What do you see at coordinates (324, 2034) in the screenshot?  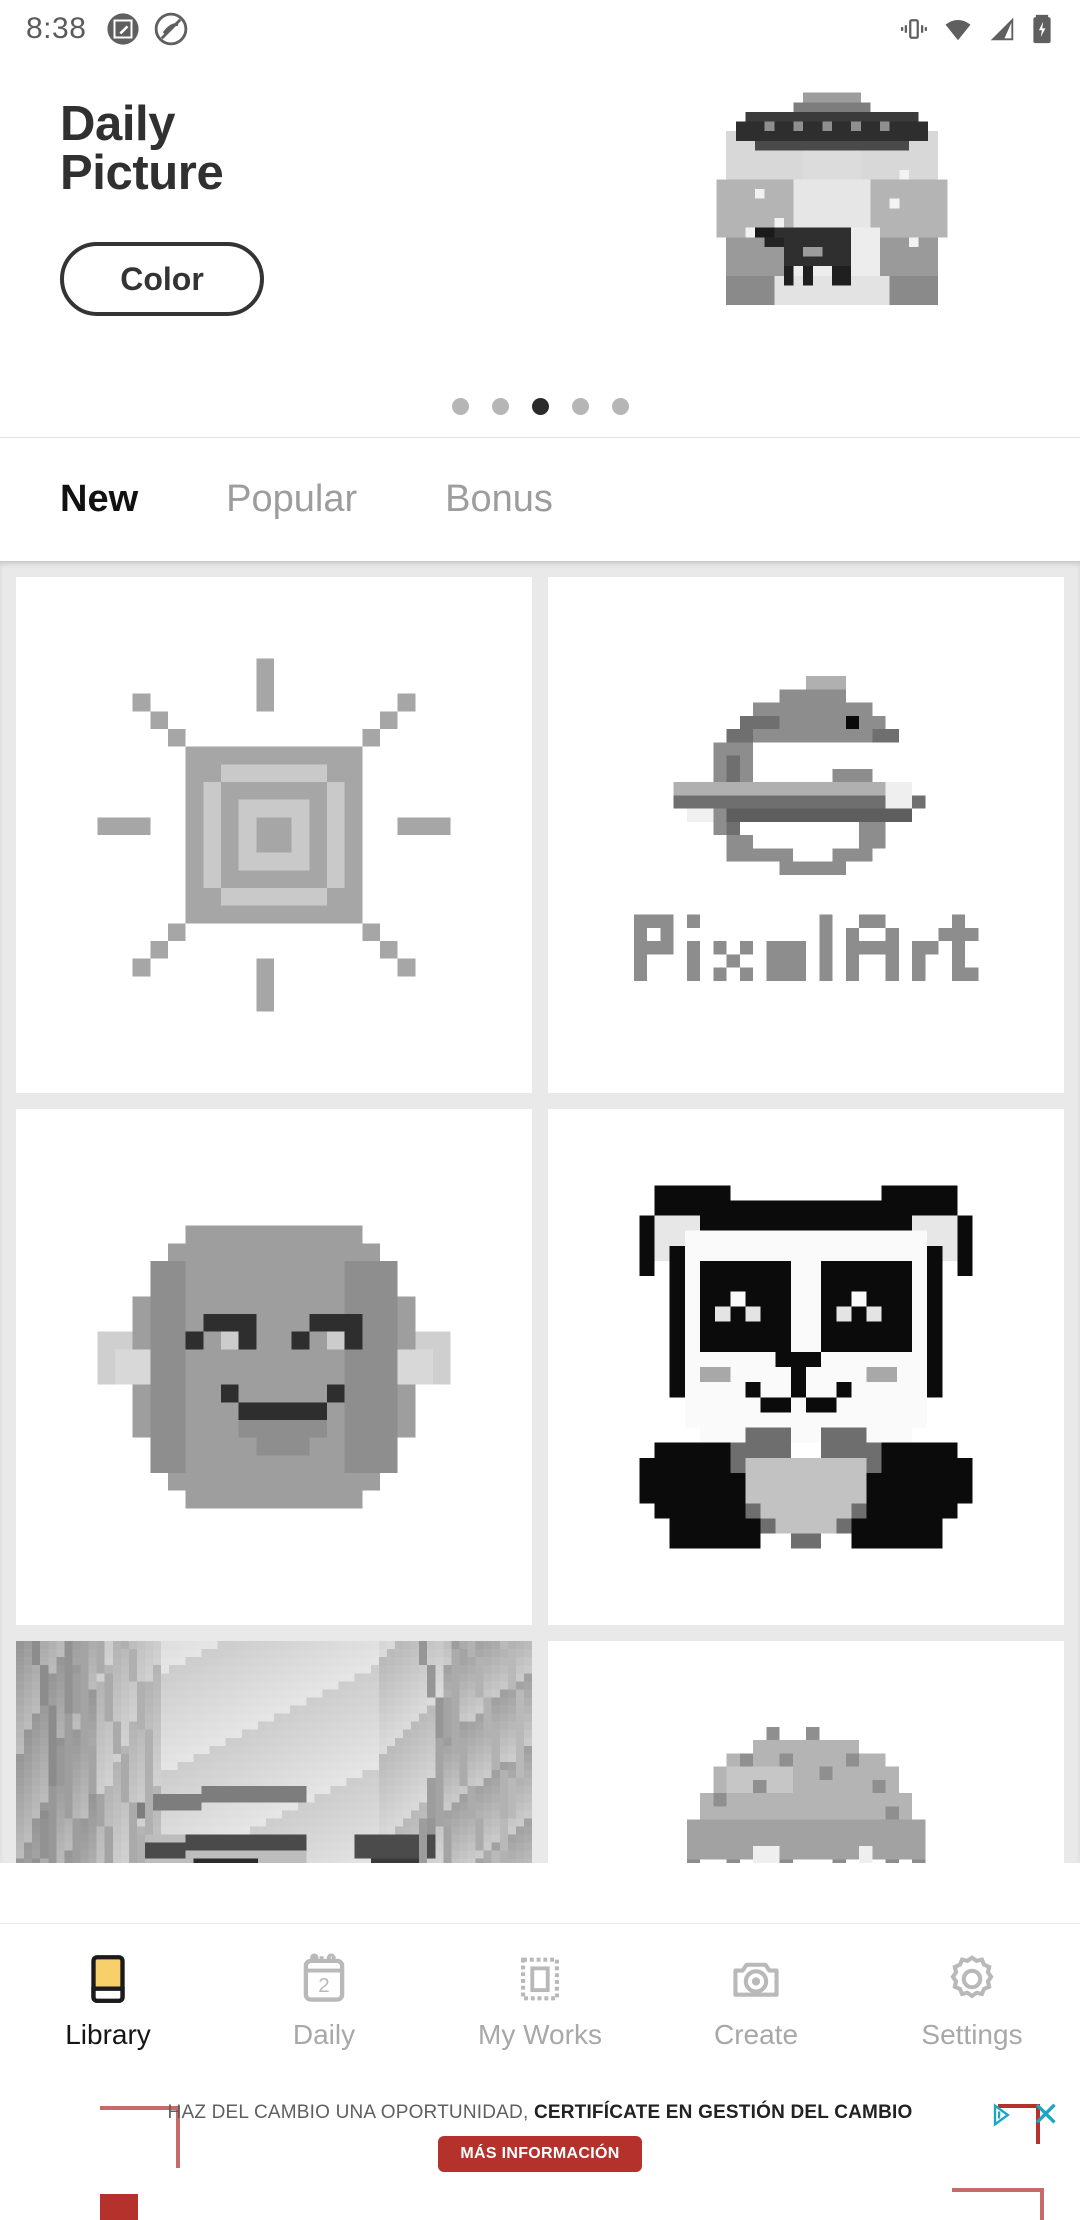 I see `nav-label-daily: Daily` at bounding box center [324, 2034].